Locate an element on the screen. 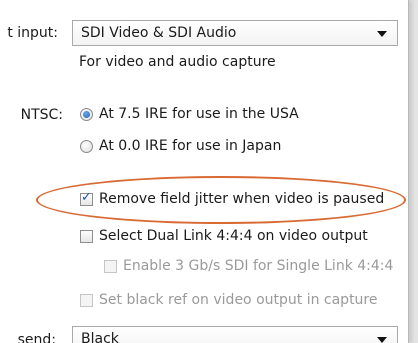 The height and width of the screenshot is (343, 418). dual-link-checkbox: Select Dual Link 4:4:4 on video output is located at coordinates (224, 236).